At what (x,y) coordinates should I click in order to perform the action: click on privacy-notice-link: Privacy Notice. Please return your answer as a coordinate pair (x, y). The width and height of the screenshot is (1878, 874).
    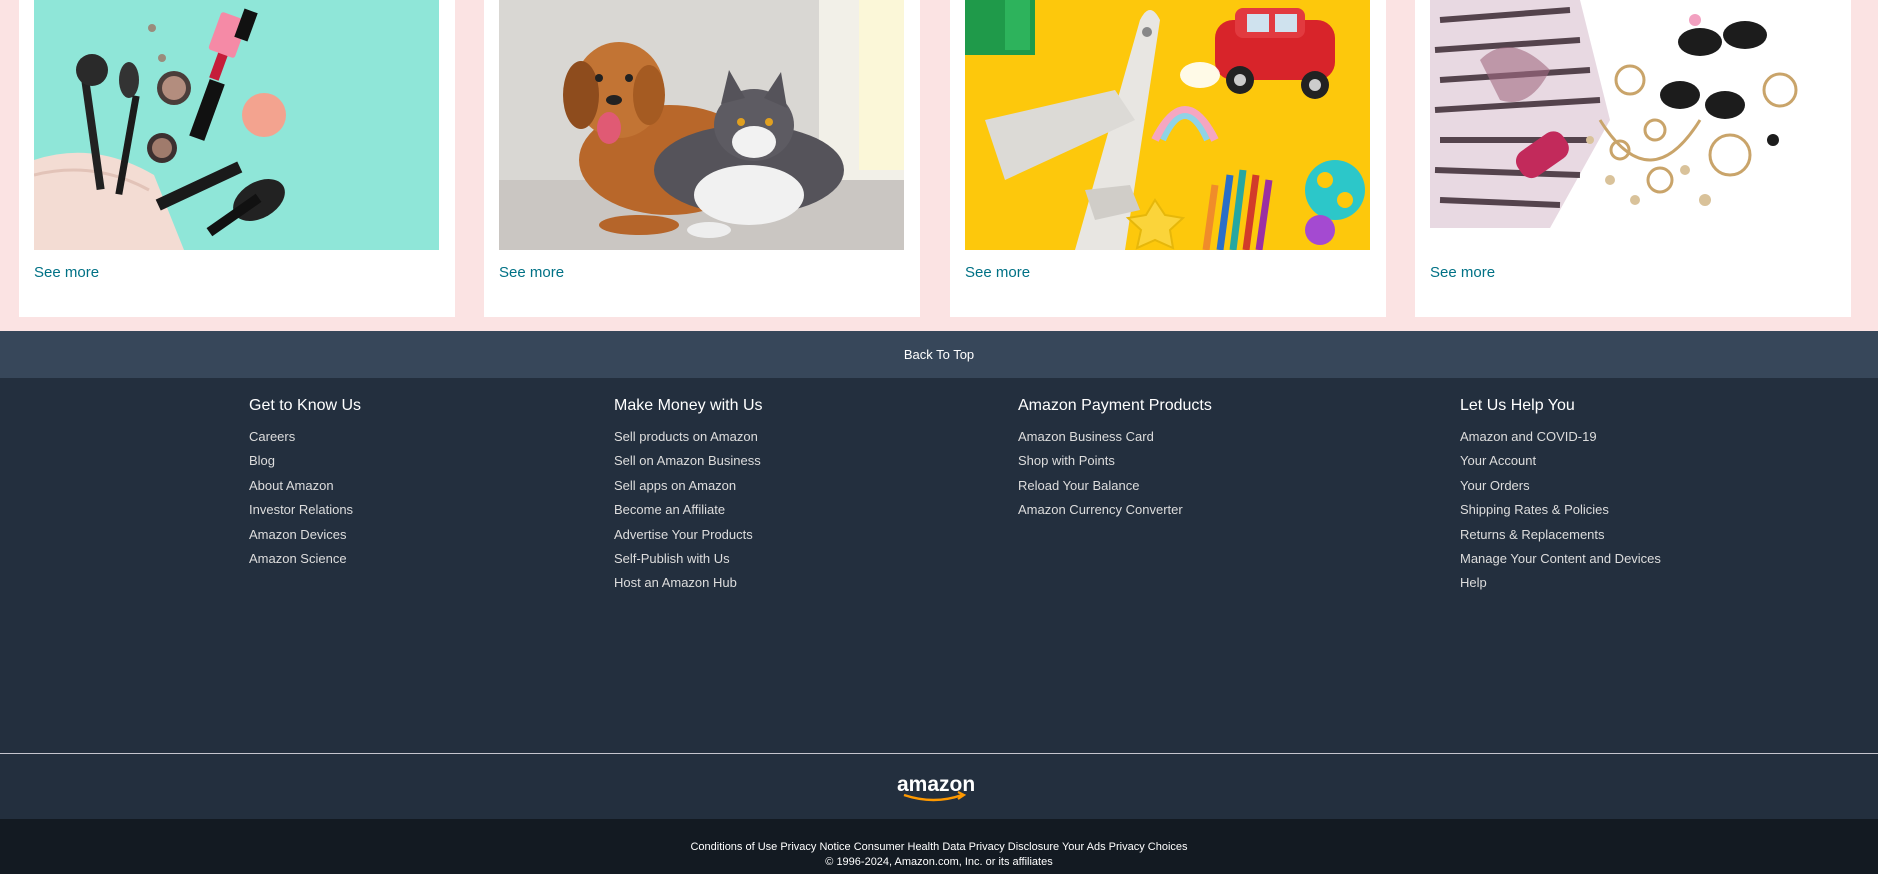
    Looking at the image, I should click on (815, 847).